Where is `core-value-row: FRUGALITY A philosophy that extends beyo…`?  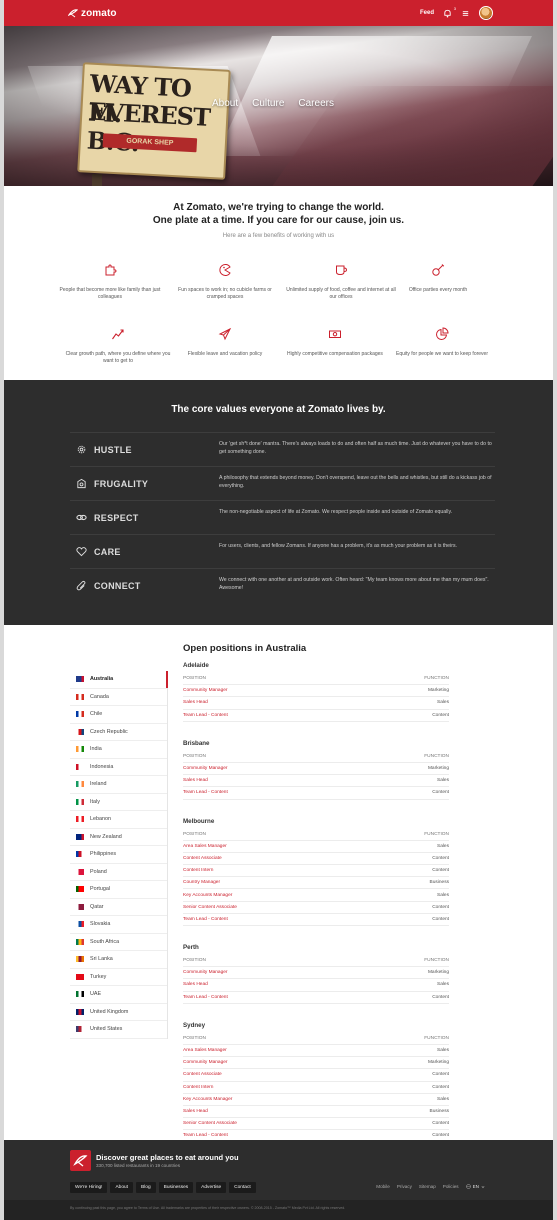 core-value-row: FRUGALITY A philosophy that extends beyo… is located at coordinates (282, 483).